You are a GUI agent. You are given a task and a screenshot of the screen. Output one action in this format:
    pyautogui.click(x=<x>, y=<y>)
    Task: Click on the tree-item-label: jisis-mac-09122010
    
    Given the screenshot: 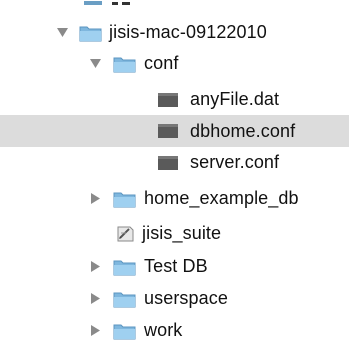 What is the action you would take?
    pyautogui.click(x=188, y=32)
    